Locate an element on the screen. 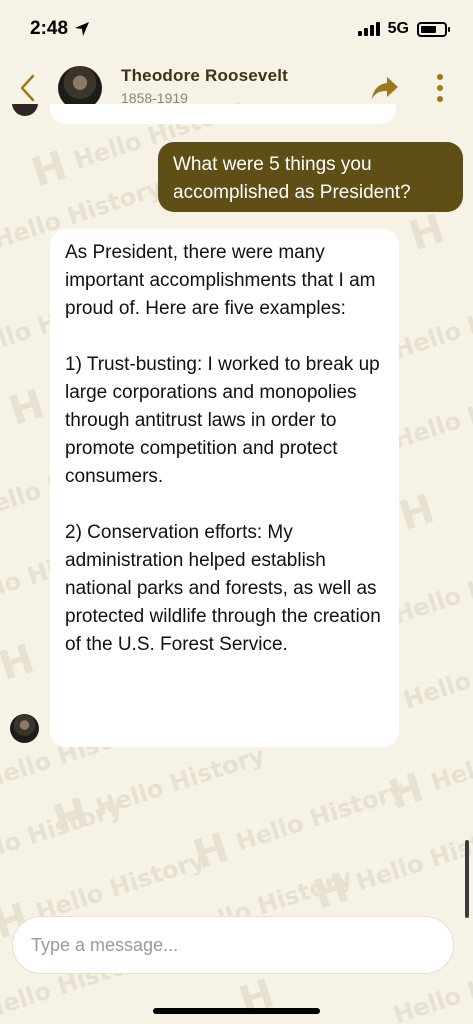 The height and width of the screenshot is (1024, 473). share-arrow-icon is located at coordinates (385, 88).